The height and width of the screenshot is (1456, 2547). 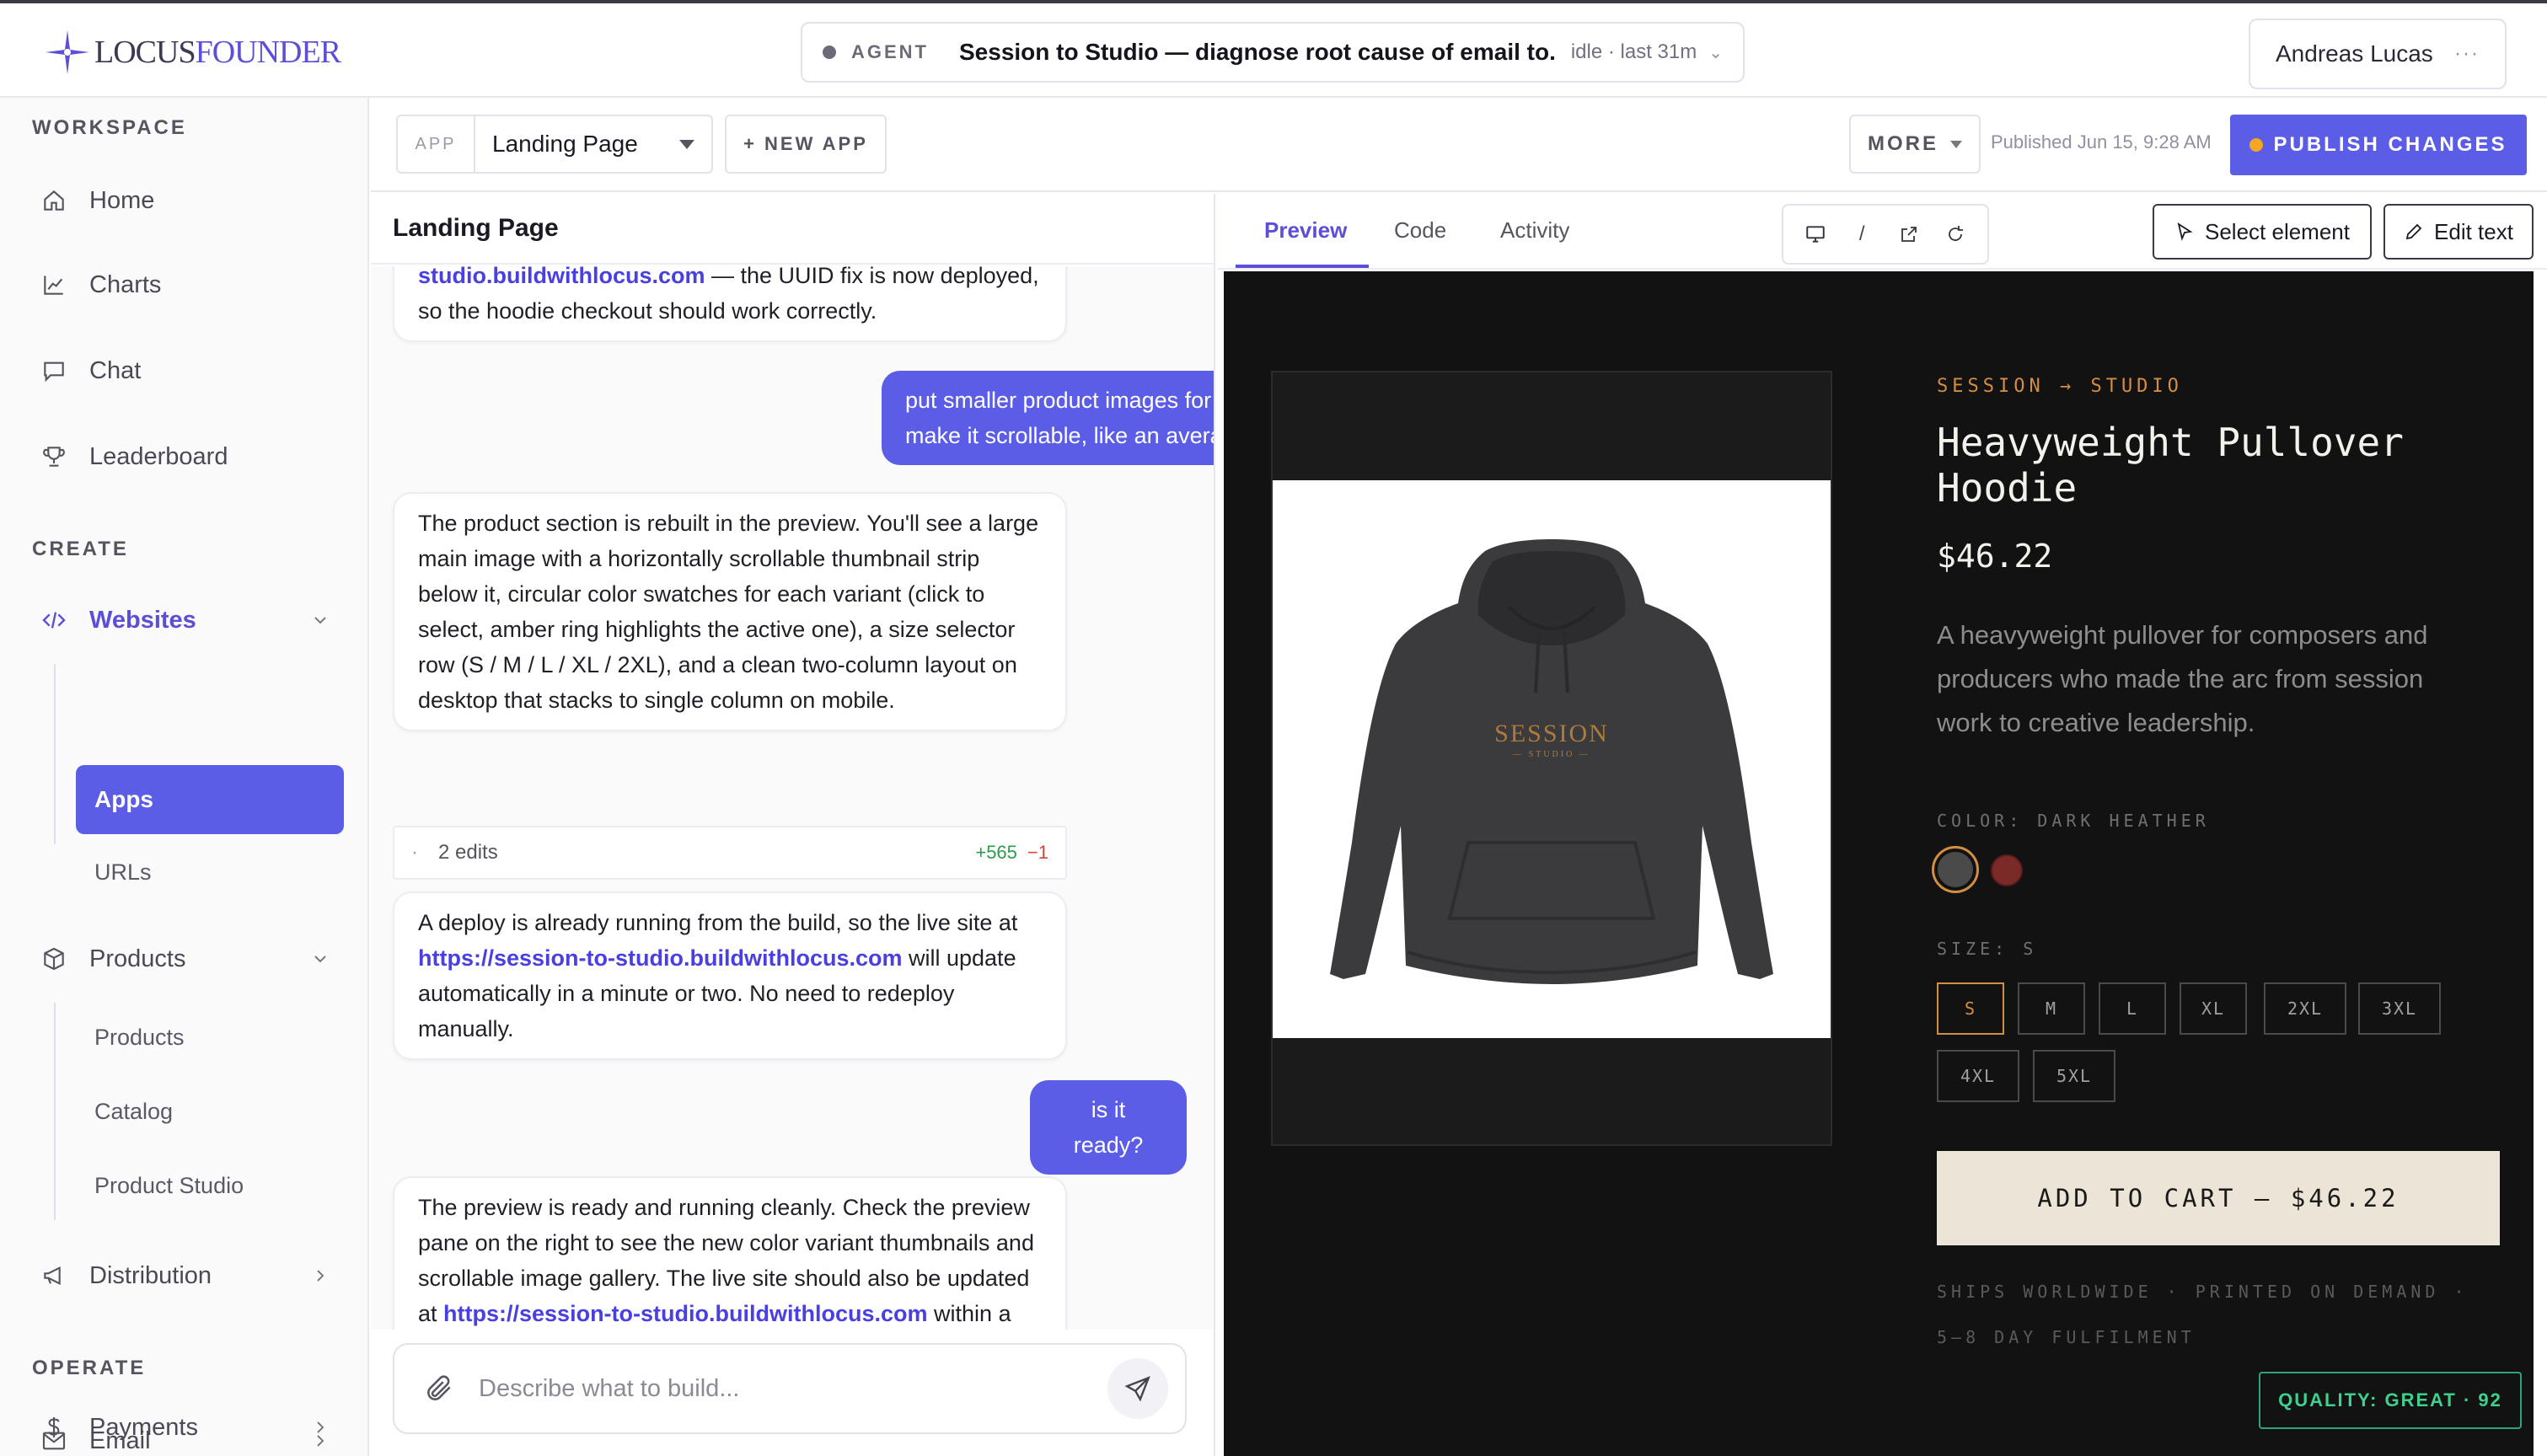 I want to click on trophy-icon, so click(x=54, y=457).